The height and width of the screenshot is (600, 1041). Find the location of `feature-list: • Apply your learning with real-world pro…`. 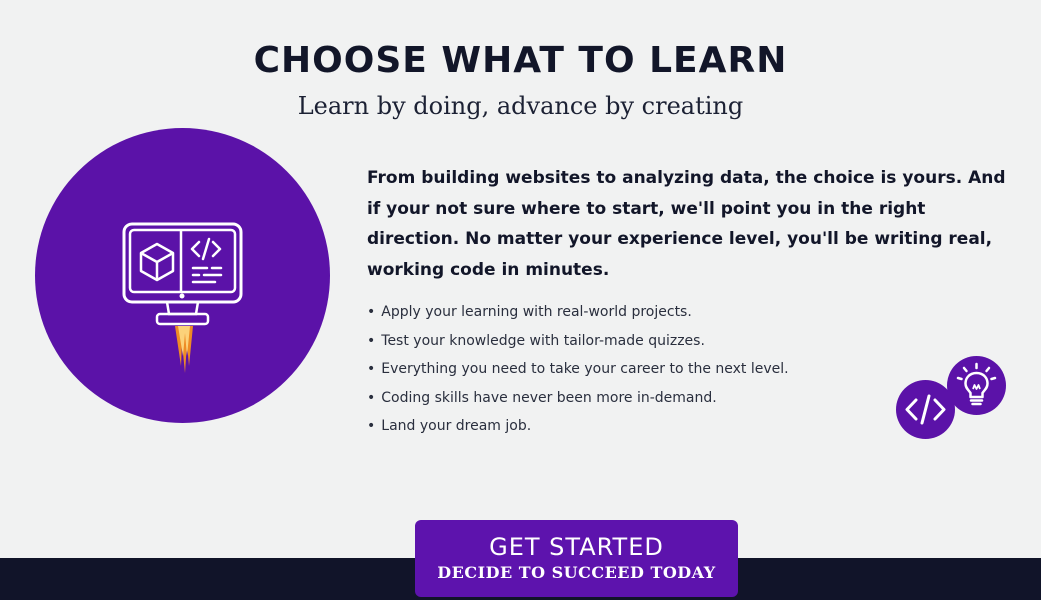

feature-list: • Apply your learning with real-world pro… is located at coordinates (578, 369).